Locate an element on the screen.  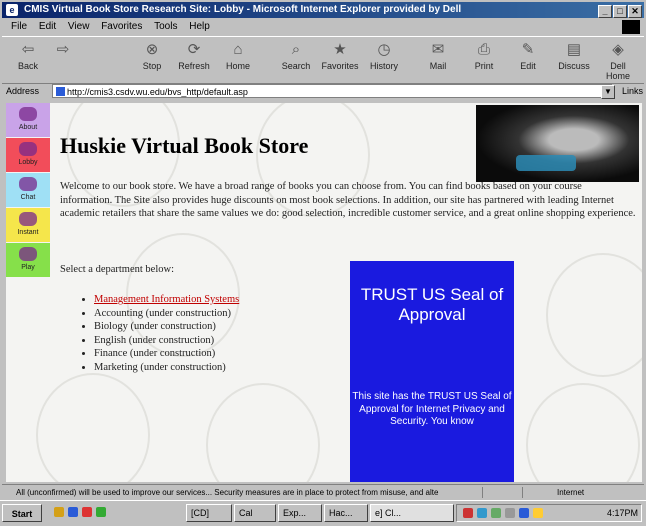
edit-icon: ✎ is located at coordinates (528, 49).